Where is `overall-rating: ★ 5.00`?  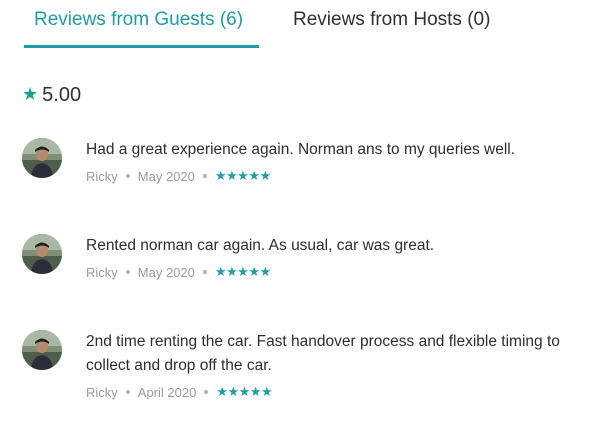 overall-rating: ★ 5.00 is located at coordinates (51, 95).